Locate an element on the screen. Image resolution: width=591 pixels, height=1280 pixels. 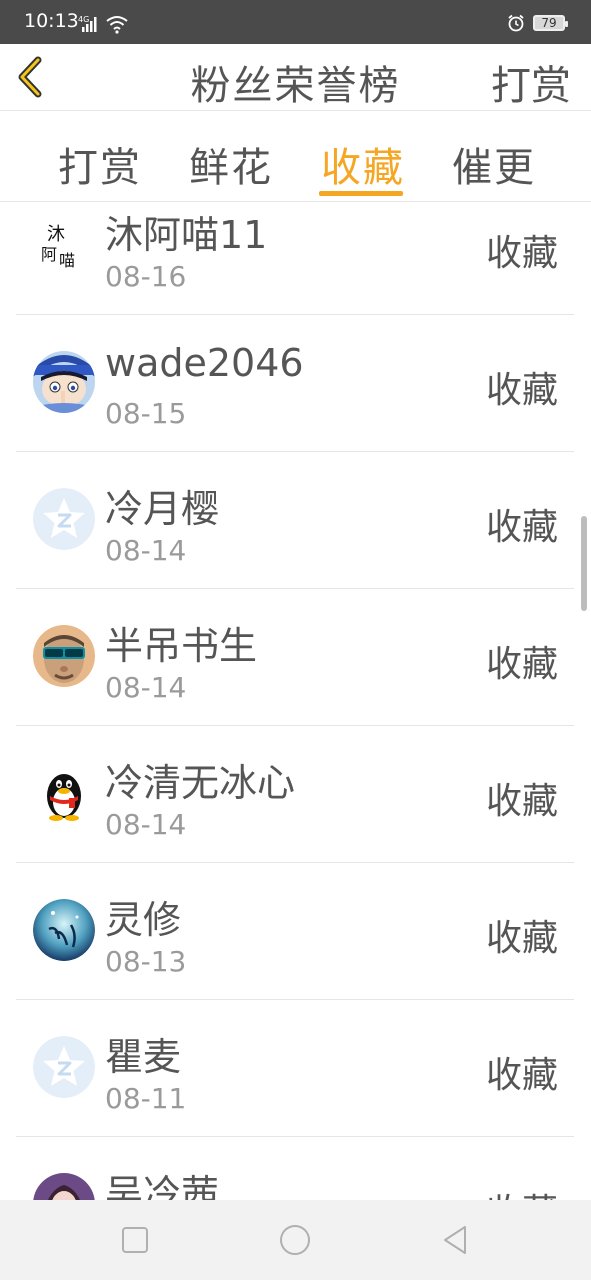
list-item: 吴冷茜 收藏 is located at coordinates (295, 1168).